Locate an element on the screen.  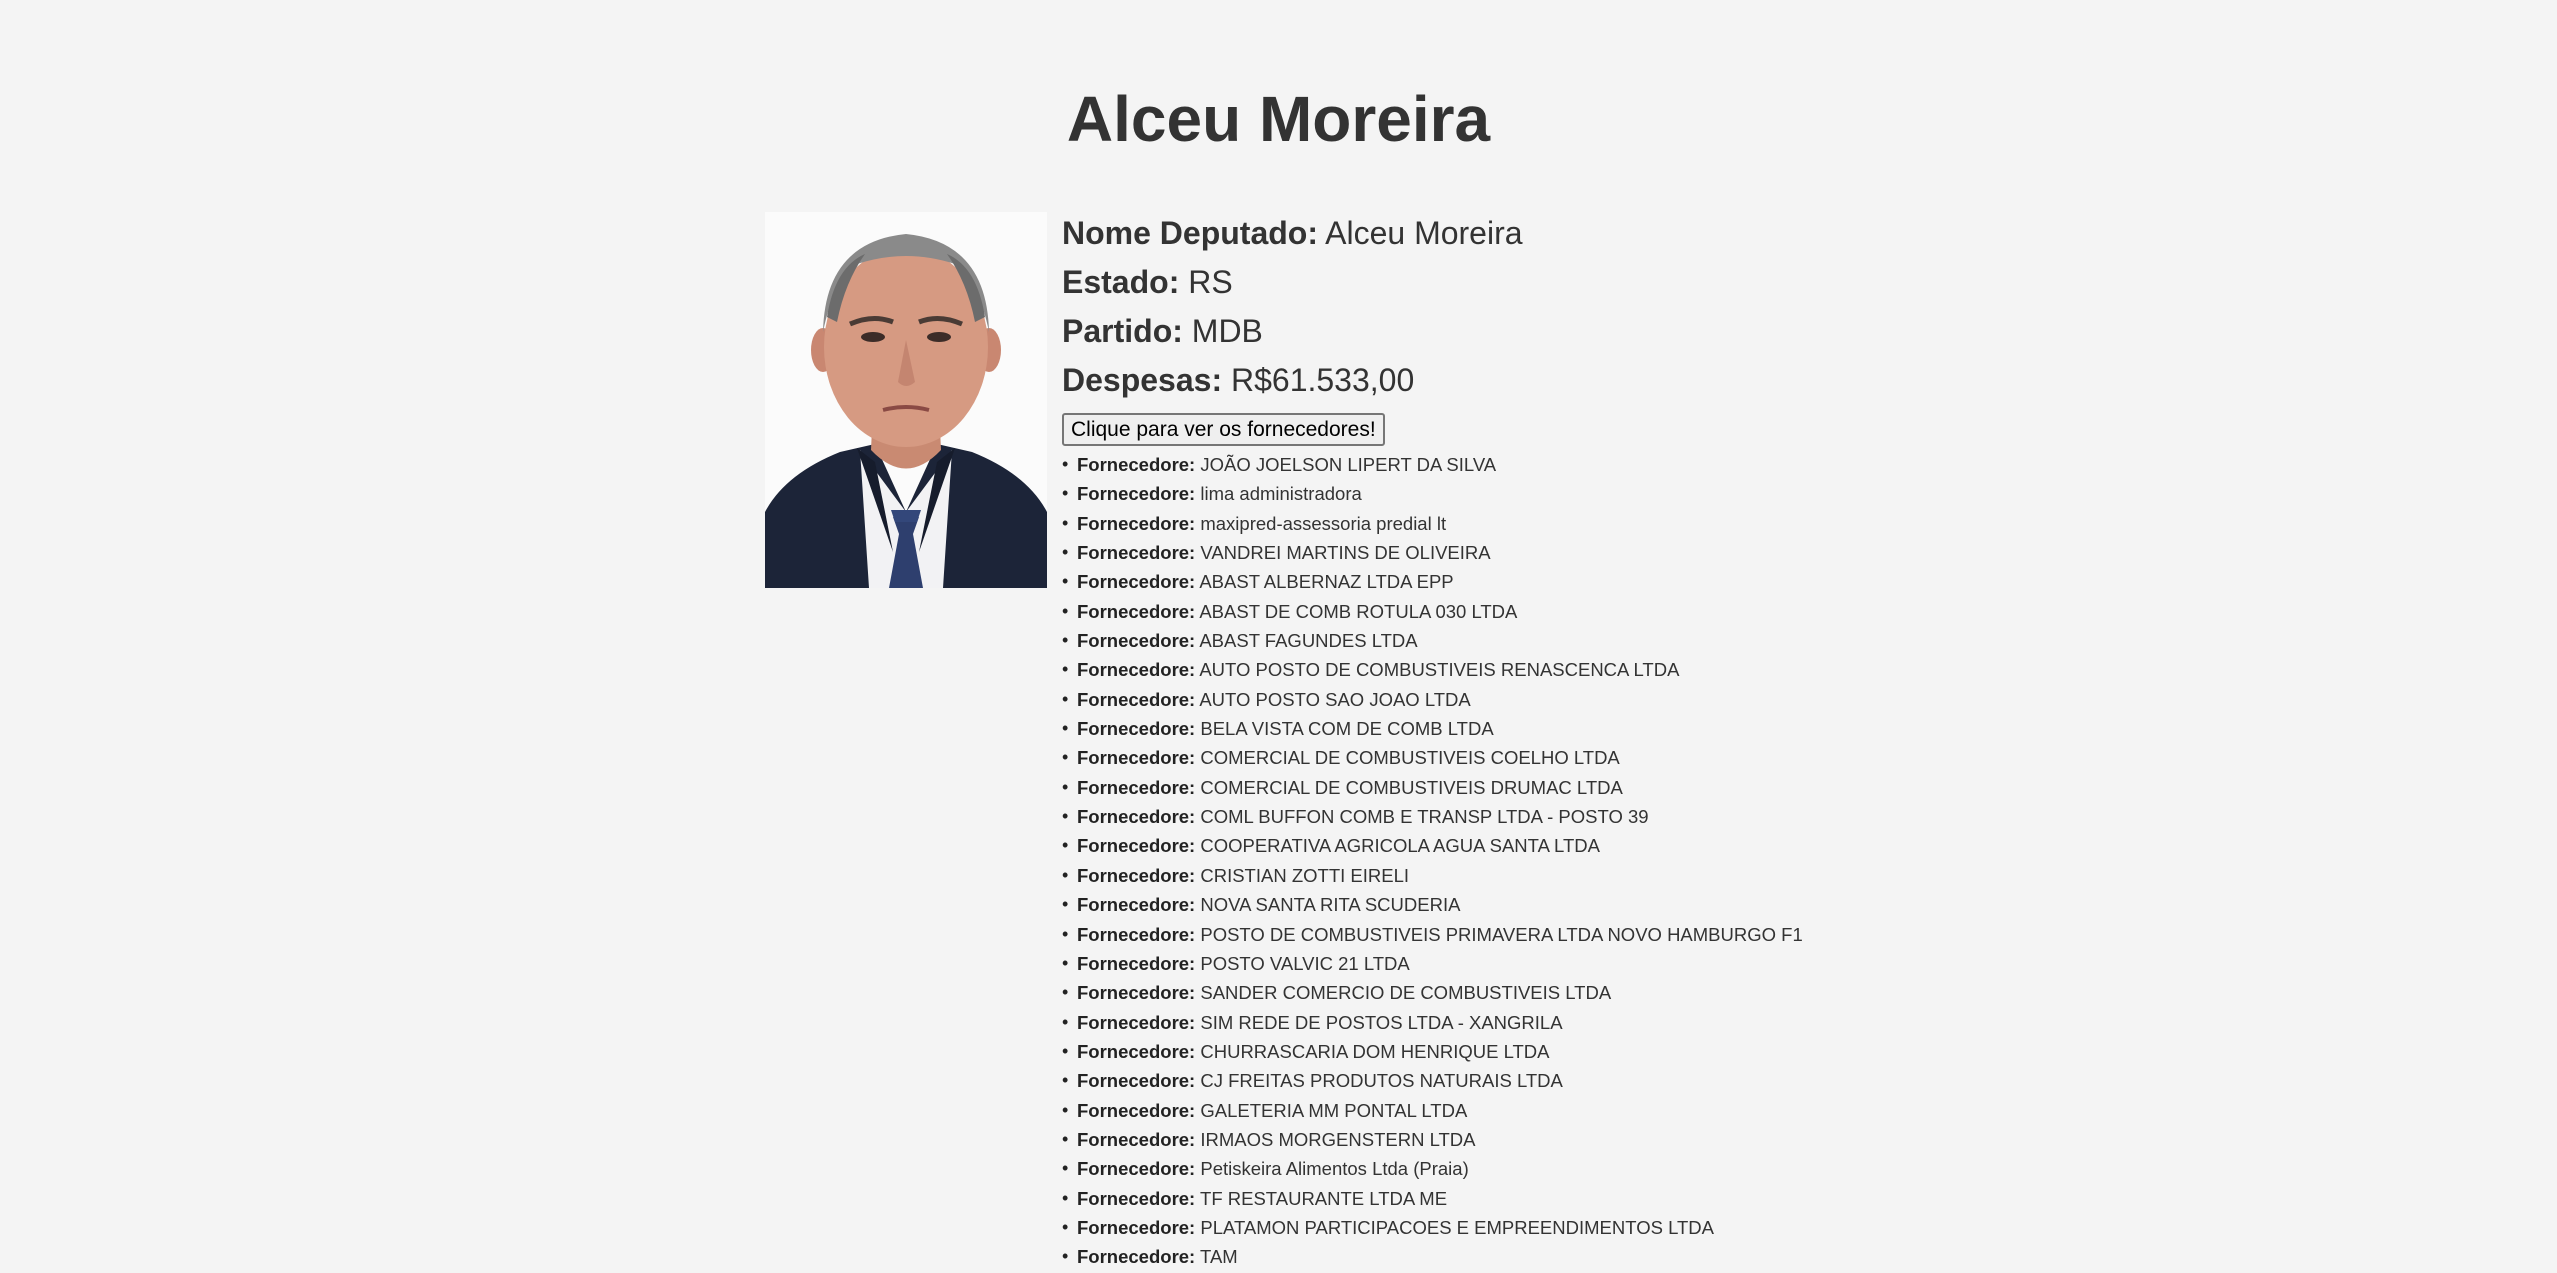
name-value: Alceu Moreira is located at coordinates (1424, 233).